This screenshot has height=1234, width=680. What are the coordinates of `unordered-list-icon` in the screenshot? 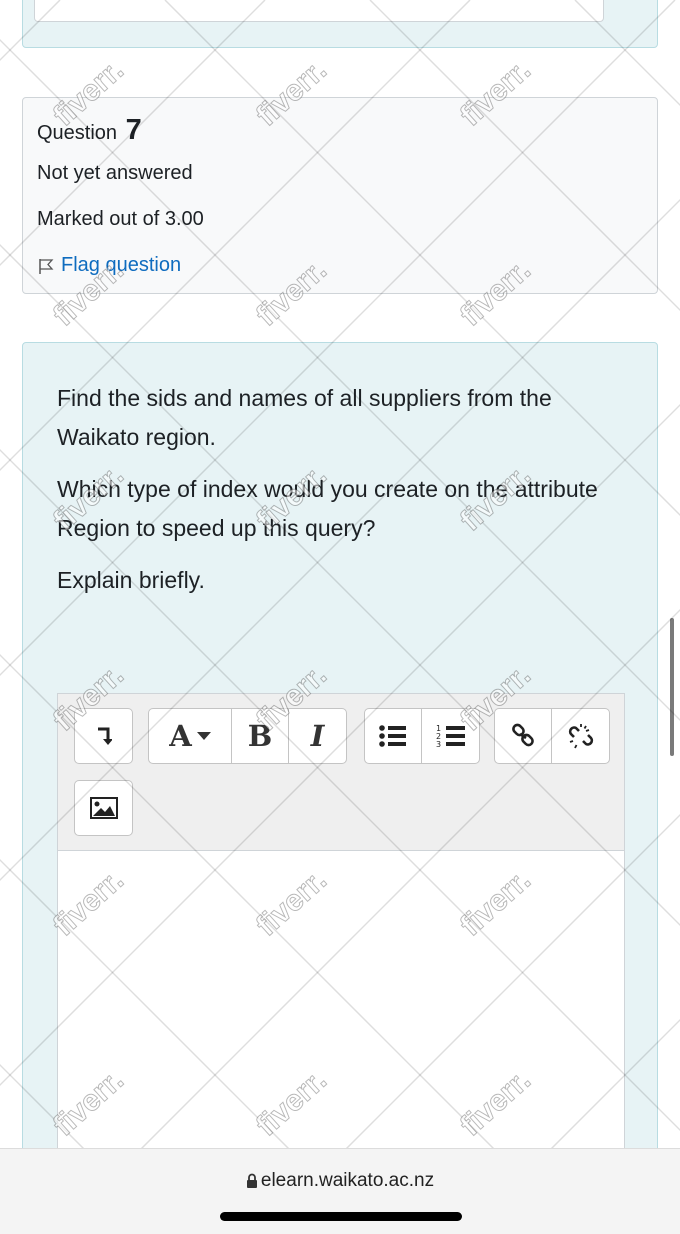 It's located at (392, 736).